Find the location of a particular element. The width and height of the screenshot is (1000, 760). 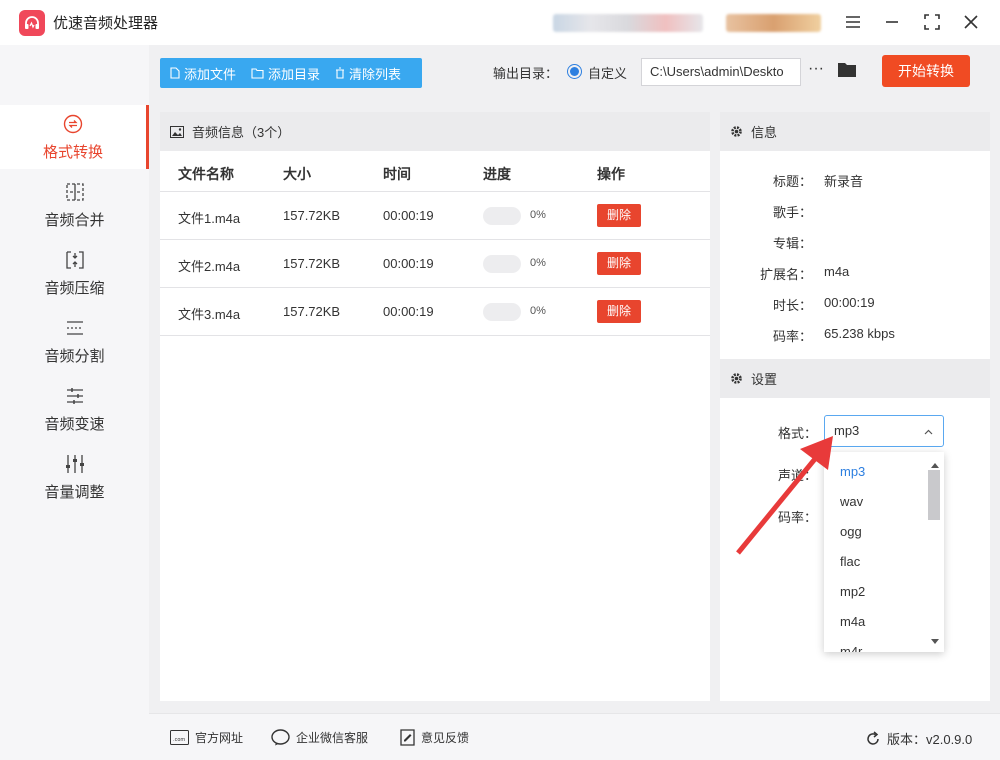

feedback-link: 意见反馈 is located at coordinates (434, 737).